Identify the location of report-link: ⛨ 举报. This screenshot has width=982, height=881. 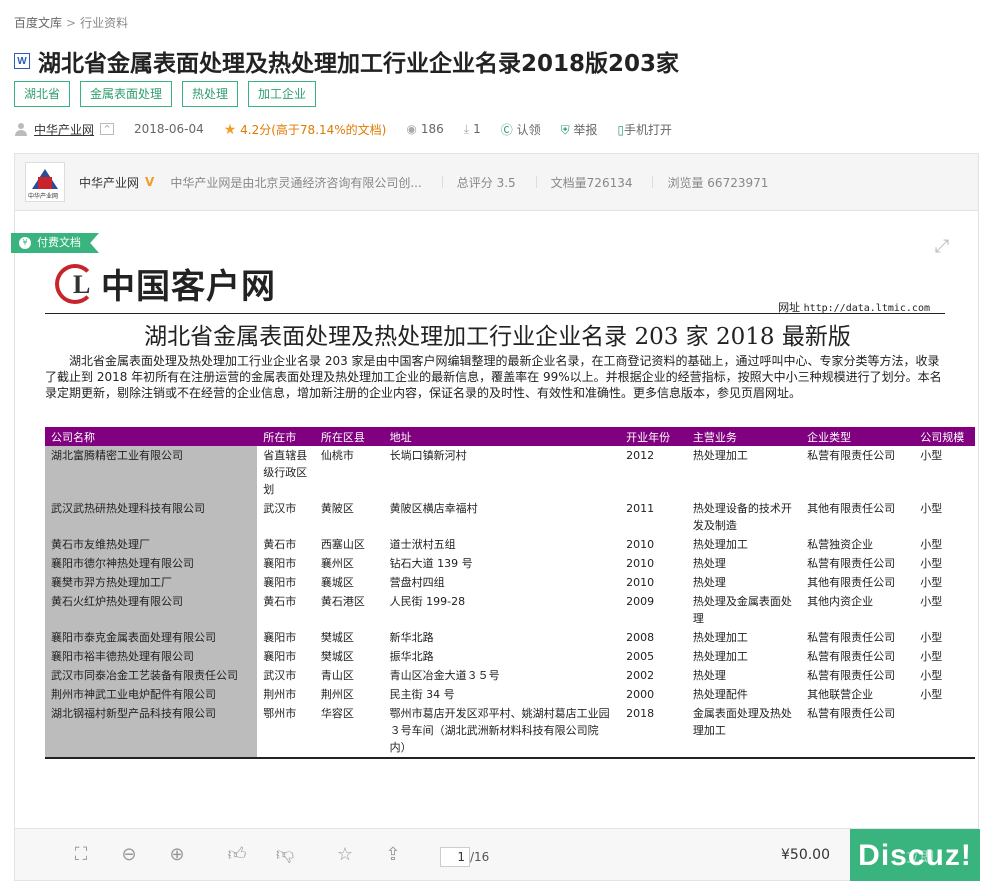
(579, 129).